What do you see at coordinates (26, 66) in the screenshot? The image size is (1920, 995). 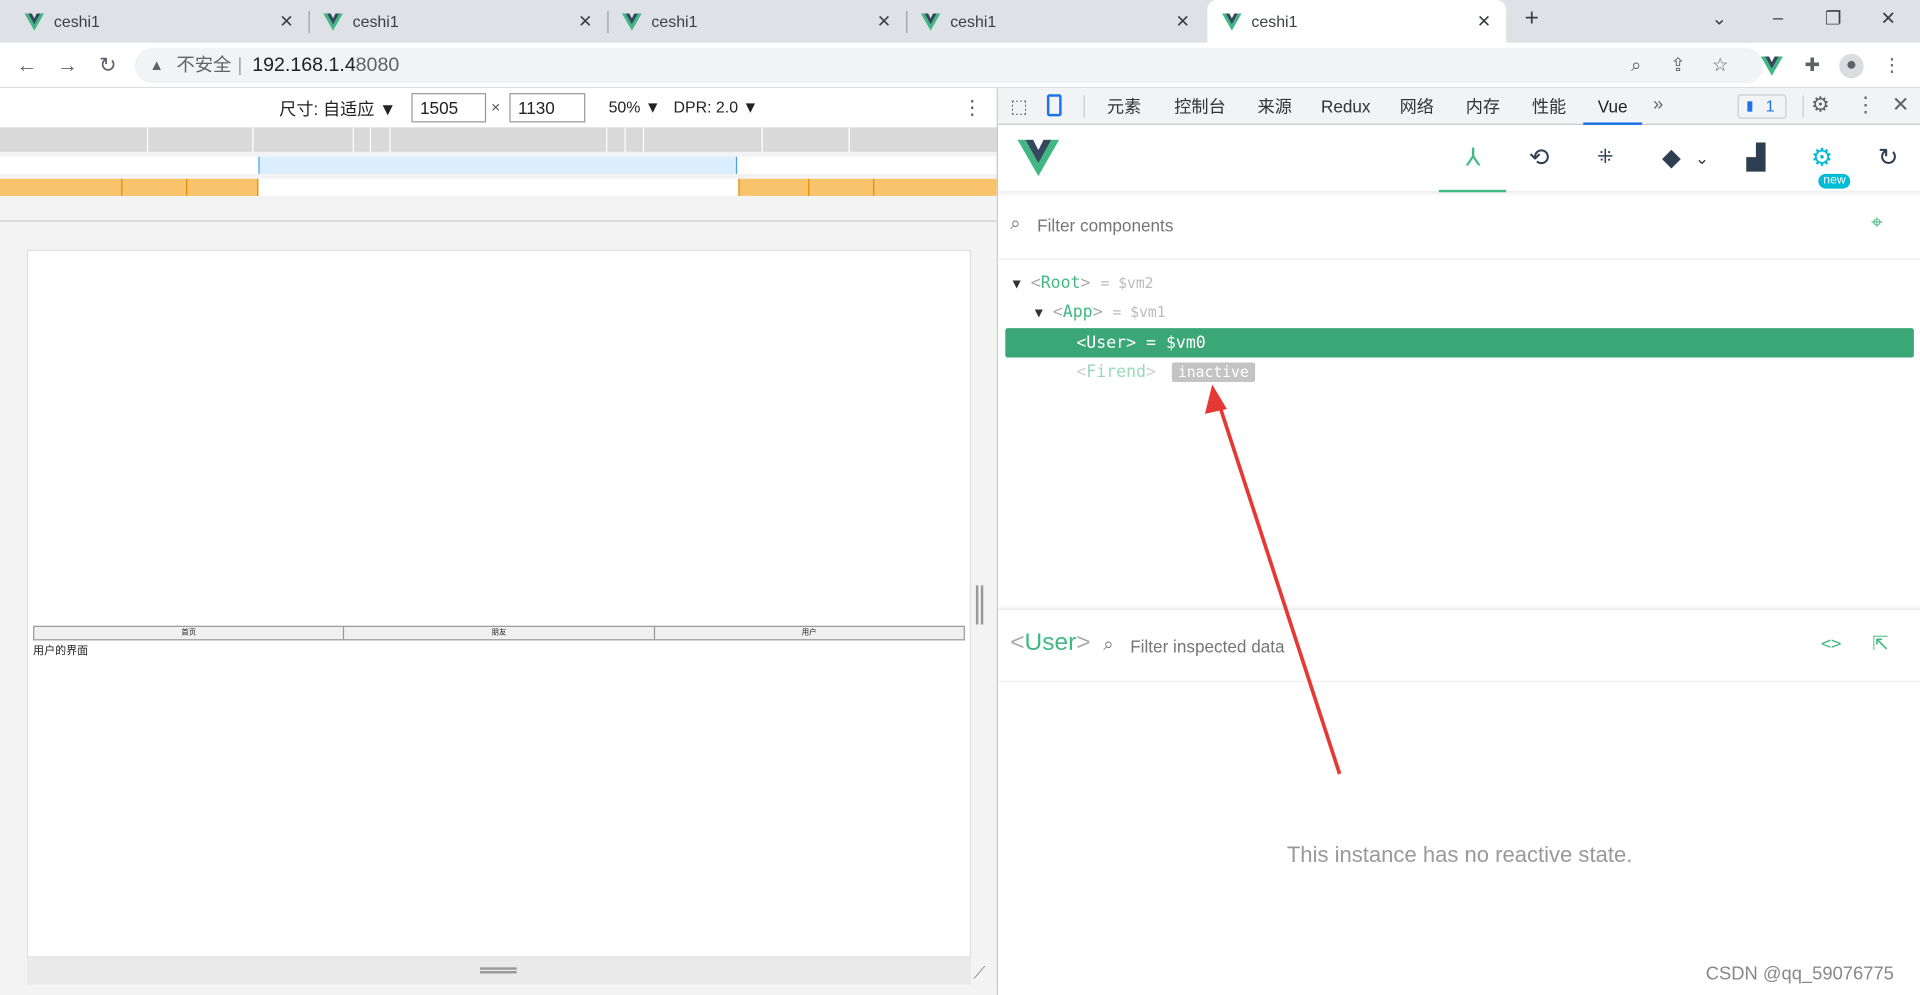 I see `back-icon: ←` at bounding box center [26, 66].